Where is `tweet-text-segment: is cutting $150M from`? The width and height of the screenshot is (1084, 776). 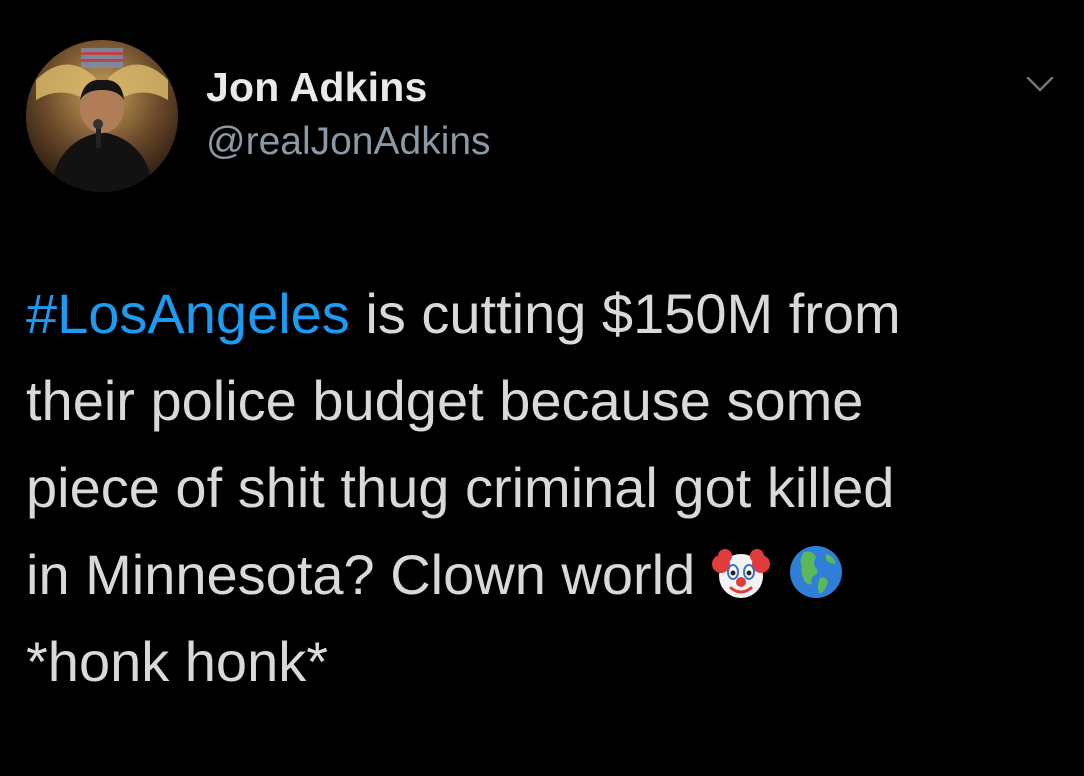 tweet-text-segment: is cutting $150M from is located at coordinates (625, 313).